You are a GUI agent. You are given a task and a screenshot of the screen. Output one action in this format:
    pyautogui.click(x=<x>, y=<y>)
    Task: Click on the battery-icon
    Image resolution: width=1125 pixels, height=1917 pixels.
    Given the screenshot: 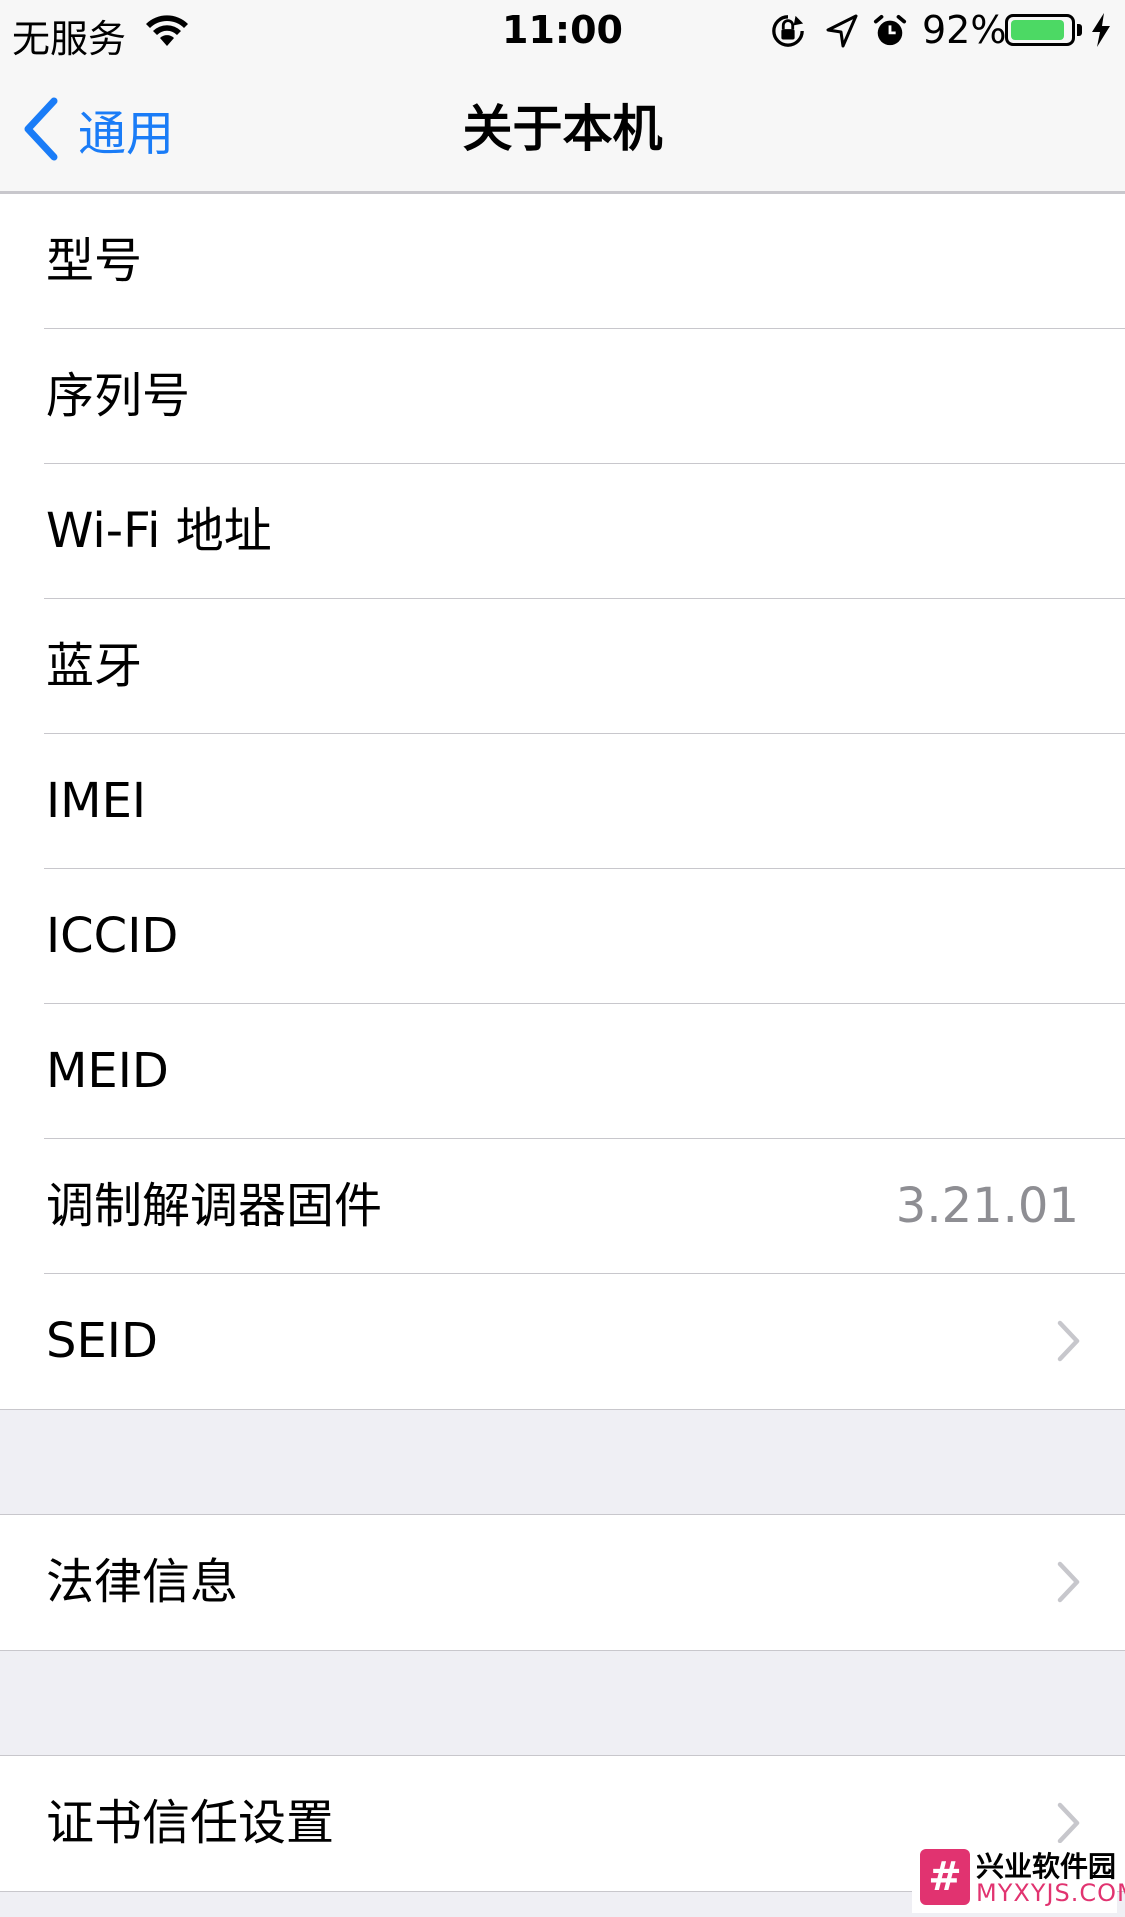 What is the action you would take?
    pyautogui.click(x=1040, y=30)
    